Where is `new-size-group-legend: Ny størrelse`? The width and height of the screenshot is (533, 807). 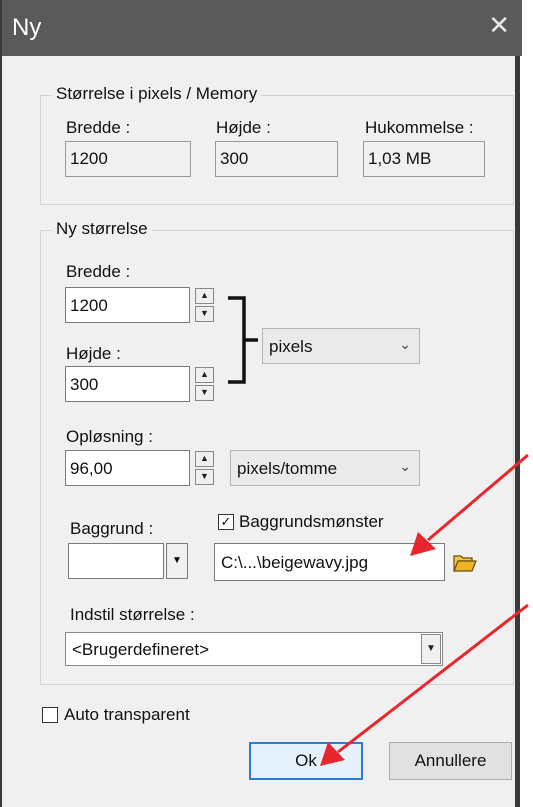
new-size-group-legend: Ny størrelse is located at coordinates (102, 229).